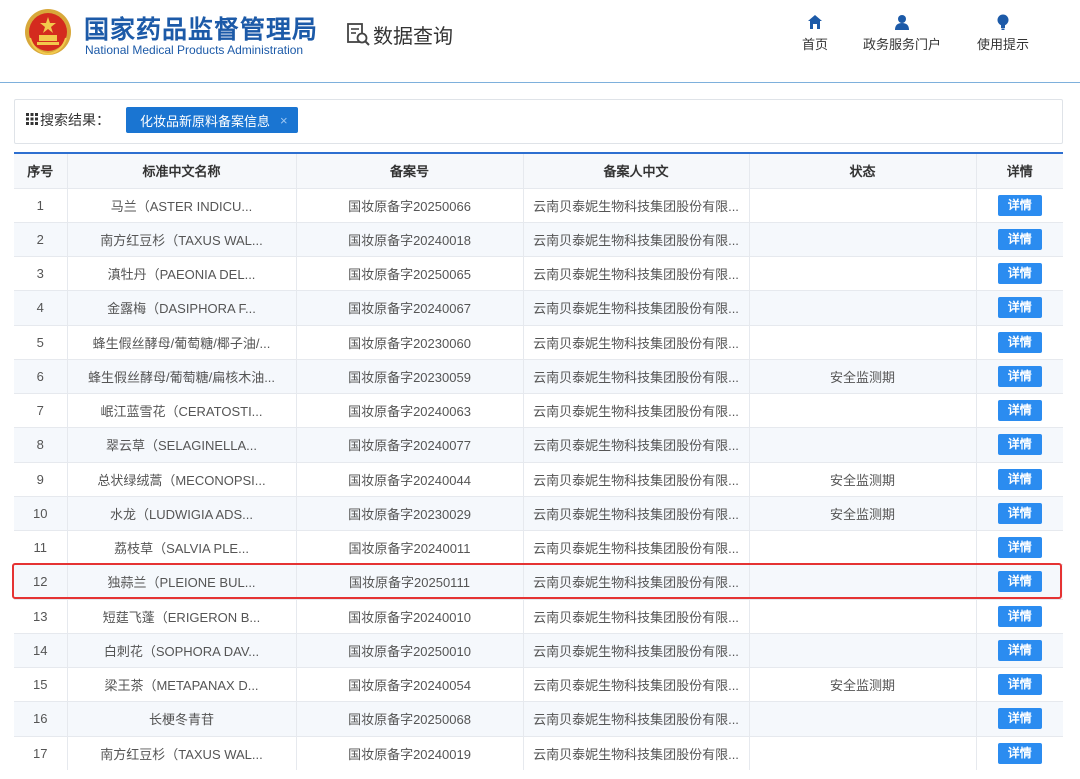 This screenshot has height=779, width=1080. I want to click on site-title-en: National Medical Products Administration, so click(194, 50).